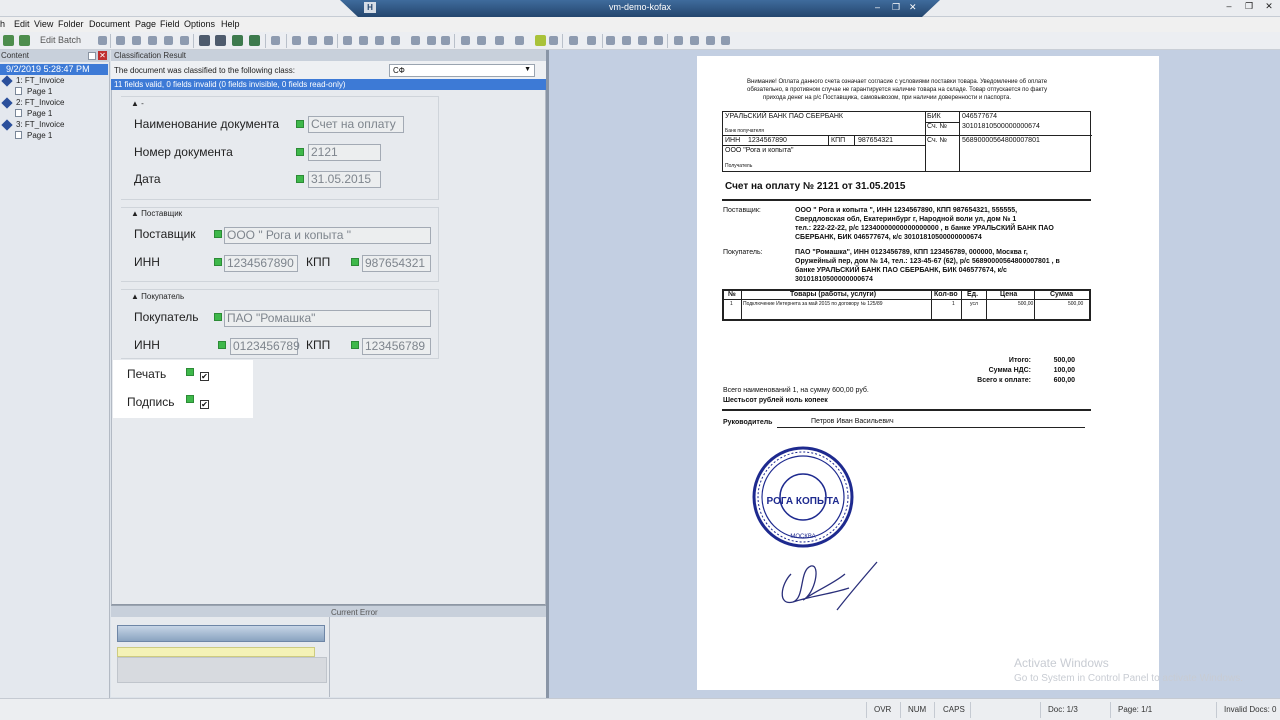 This screenshot has width=1280, height=720. What do you see at coordinates (678, 40) in the screenshot?
I see `filter-icon` at bounding box center [678, 40].